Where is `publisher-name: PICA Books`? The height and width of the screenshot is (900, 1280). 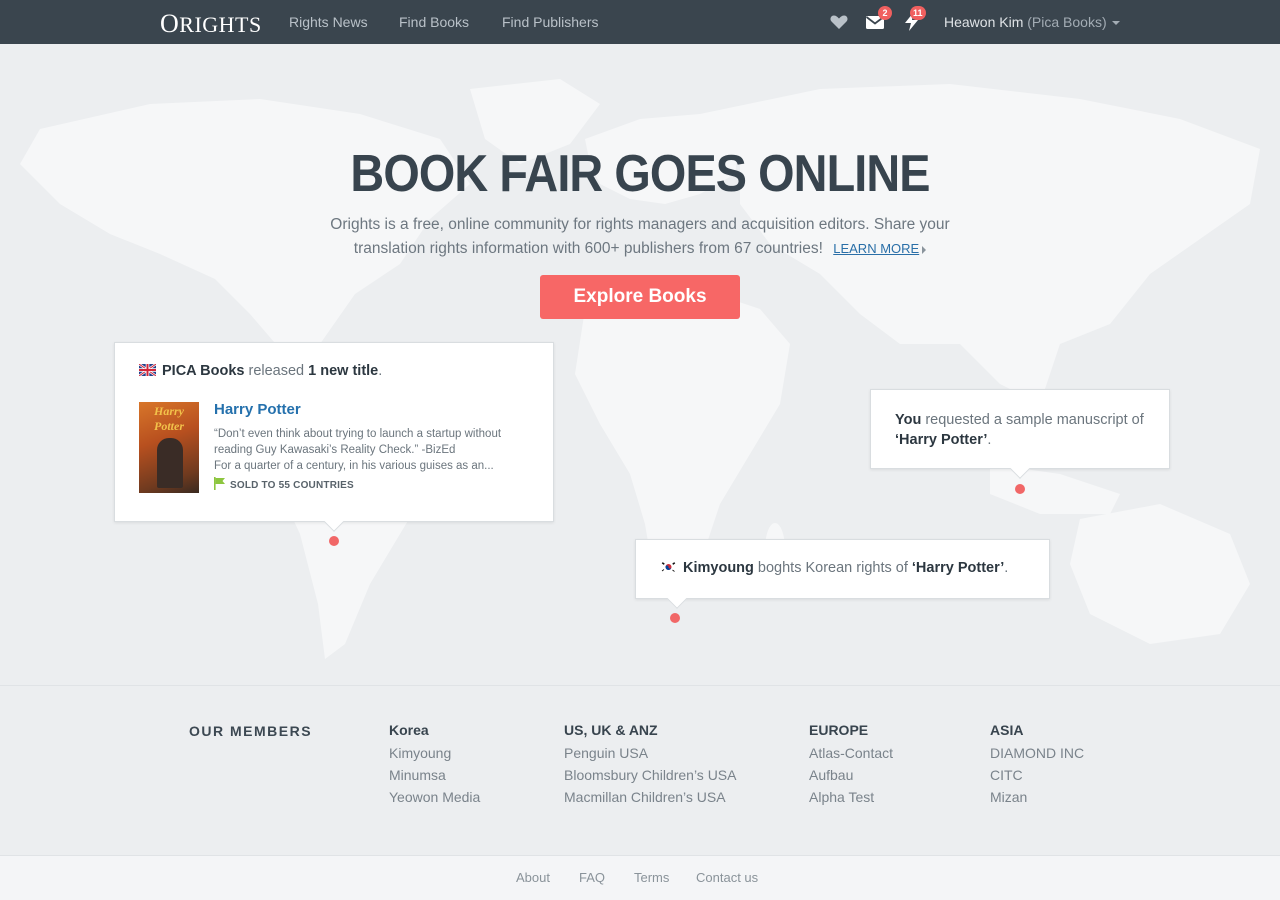
publisher-name: PICA Books is located at coordinates (203, 371).